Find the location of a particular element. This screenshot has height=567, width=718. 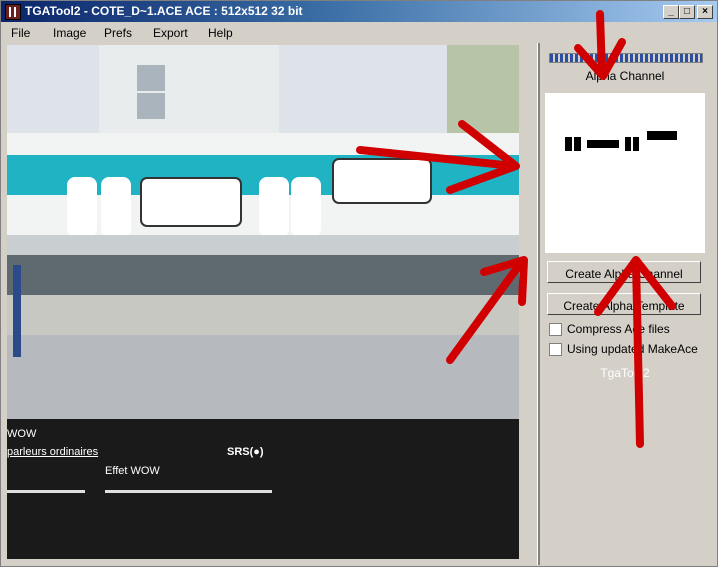

overlay-speakers-link: parleurs ordinaires is located at coordinates (52, 452).